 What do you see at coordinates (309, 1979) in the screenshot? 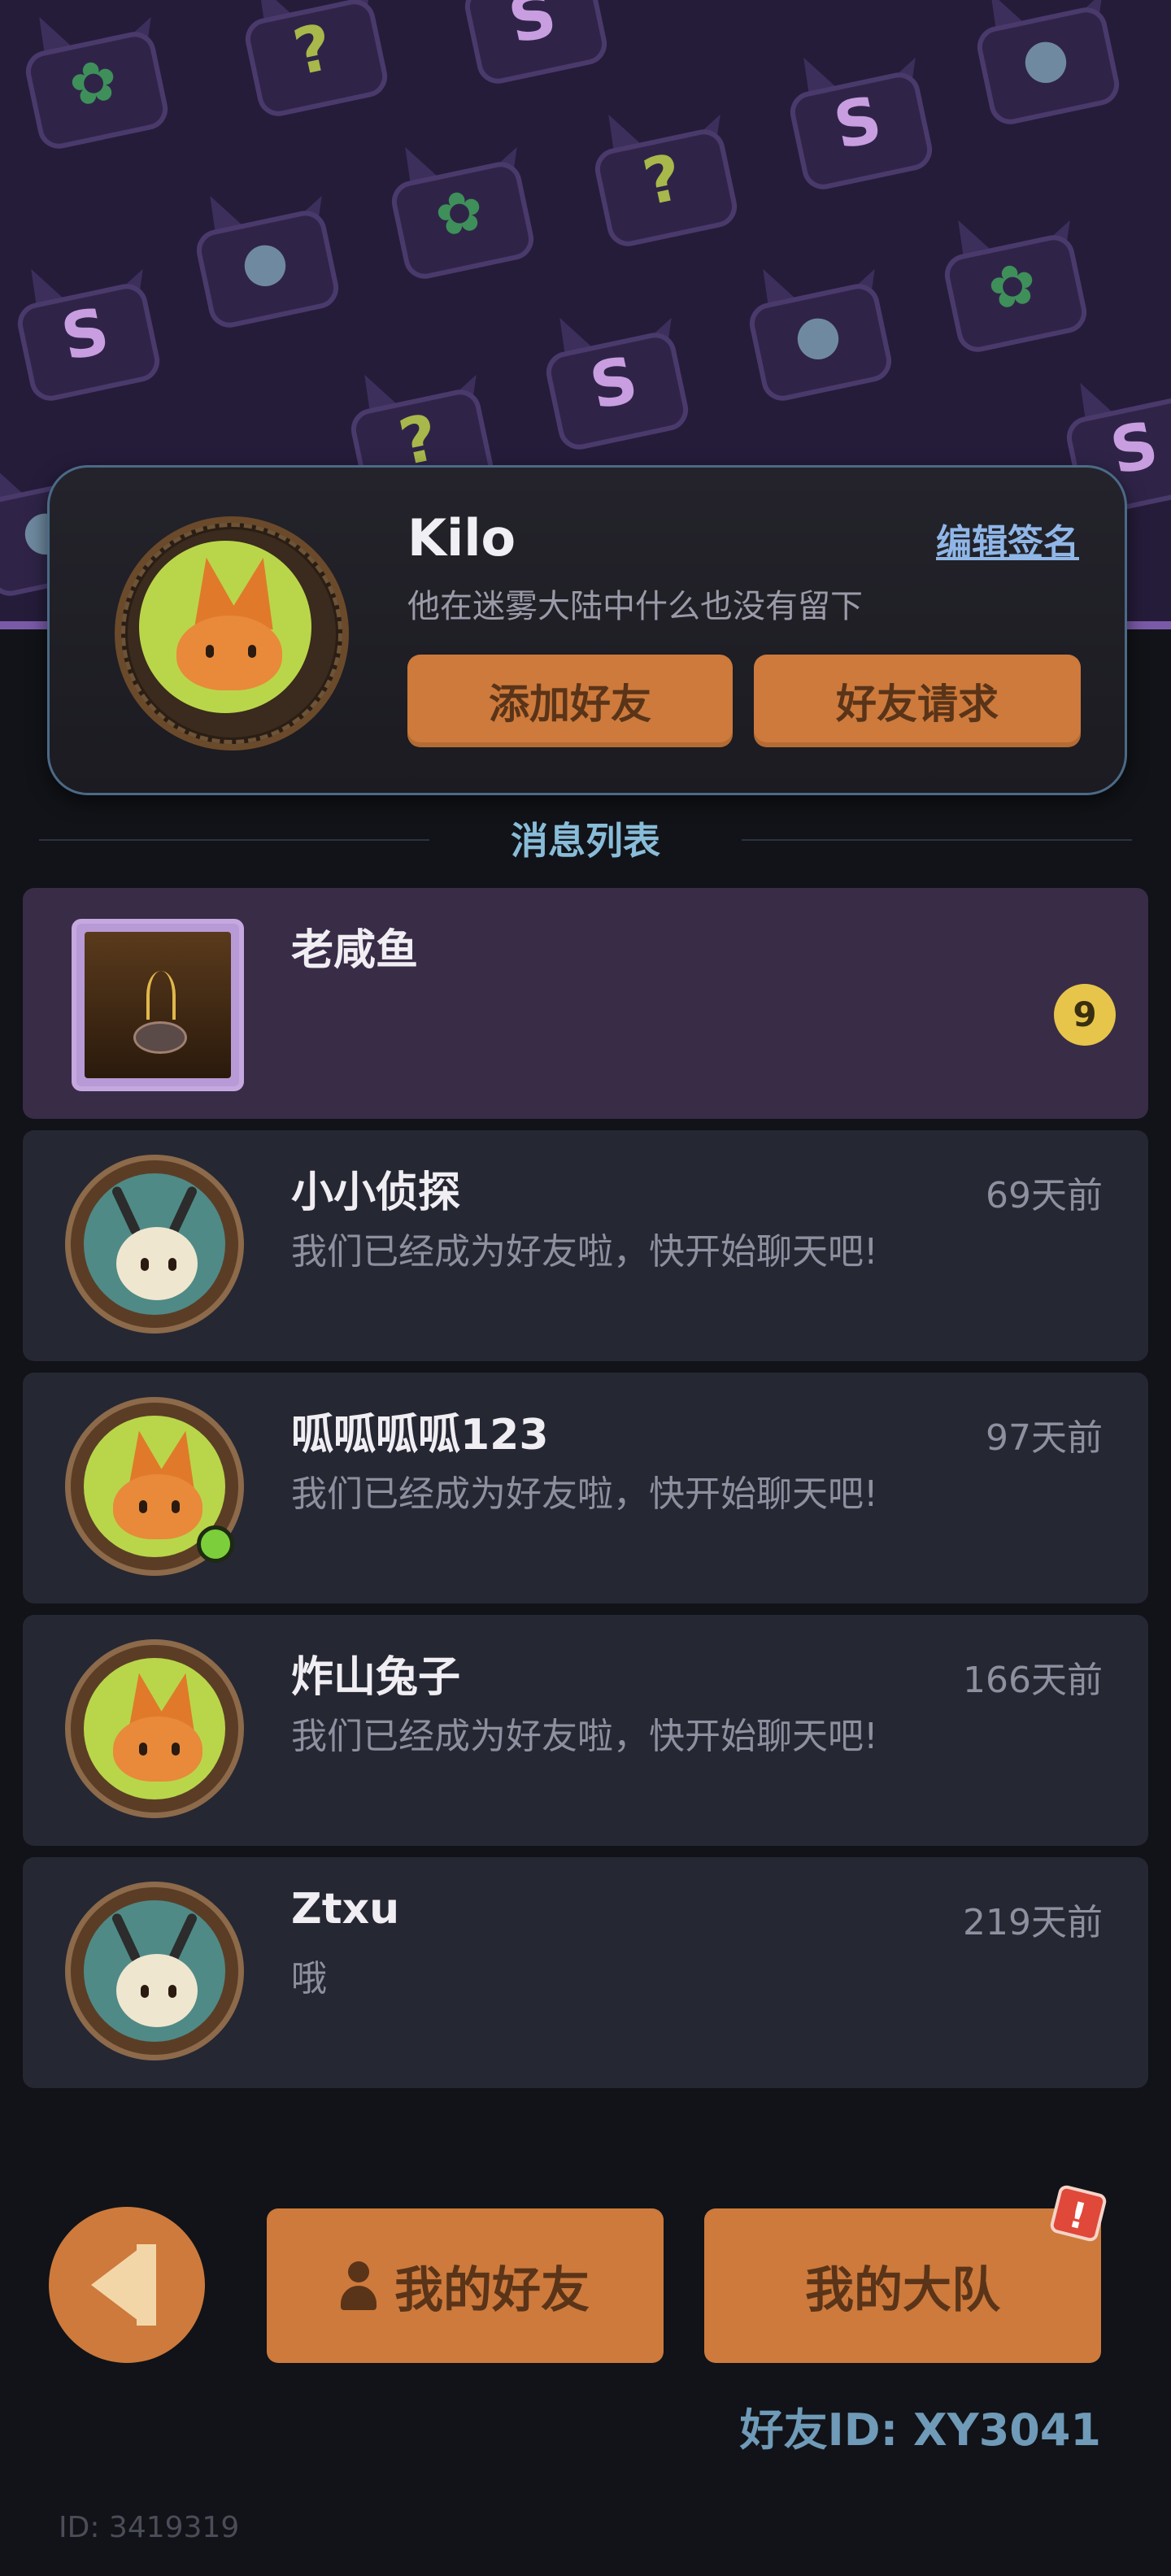
I see `message-preview: 哦` at bounding box center [309, 1979].